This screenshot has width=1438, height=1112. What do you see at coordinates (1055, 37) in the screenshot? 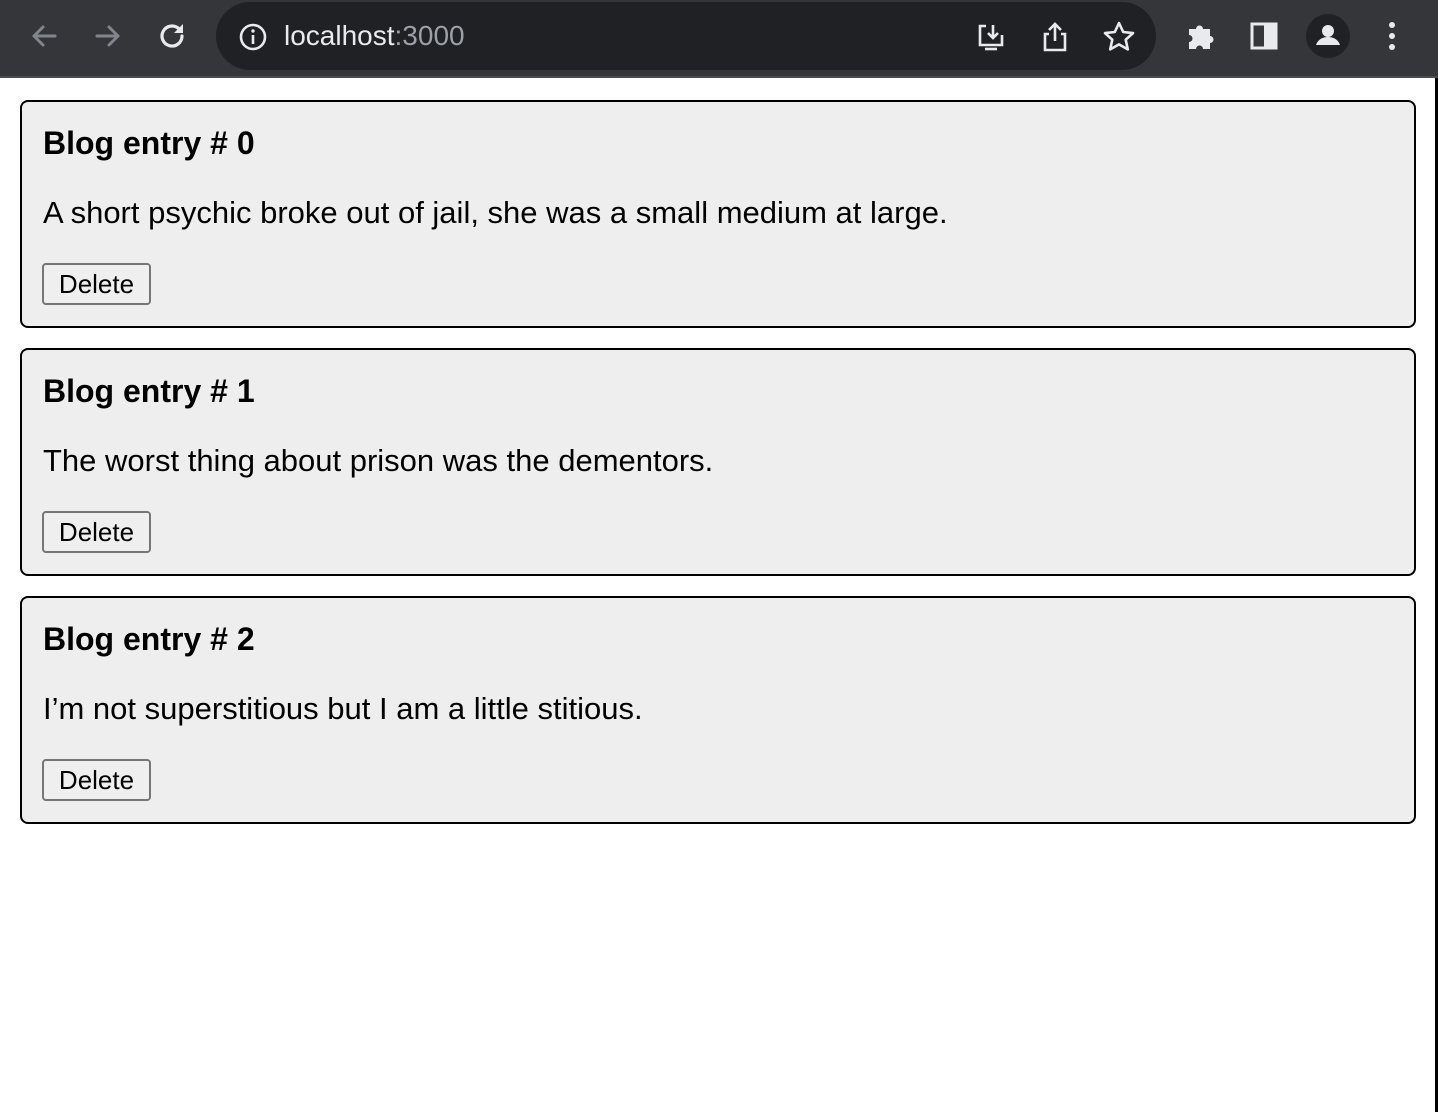
I see `share-icon` at bounding box center [1055, 37].